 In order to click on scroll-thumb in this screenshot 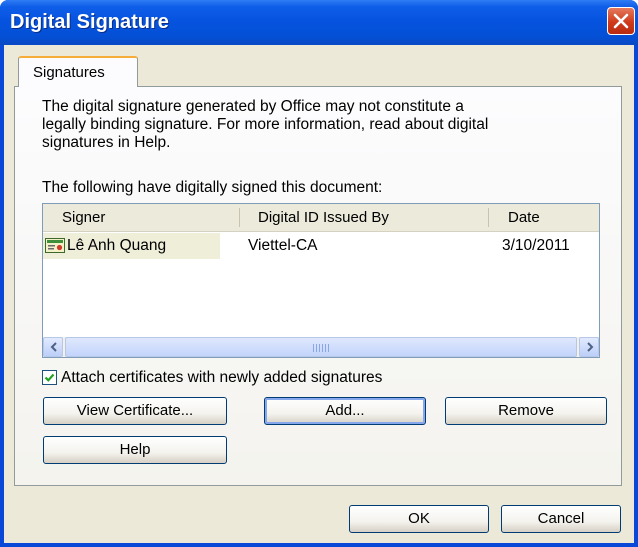, I will do `click(321, 347)`.